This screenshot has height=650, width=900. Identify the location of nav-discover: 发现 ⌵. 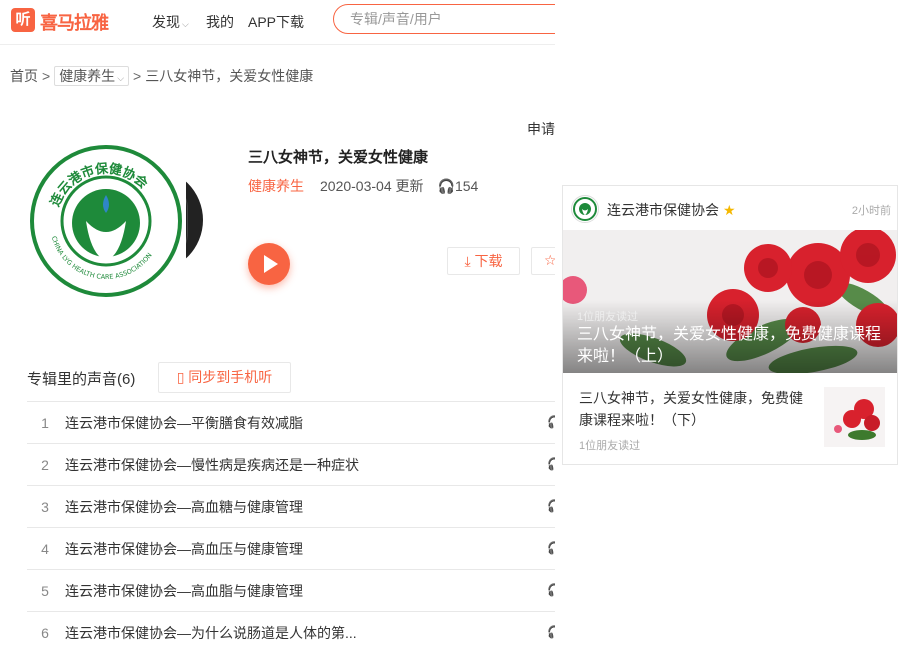
(170, 22).